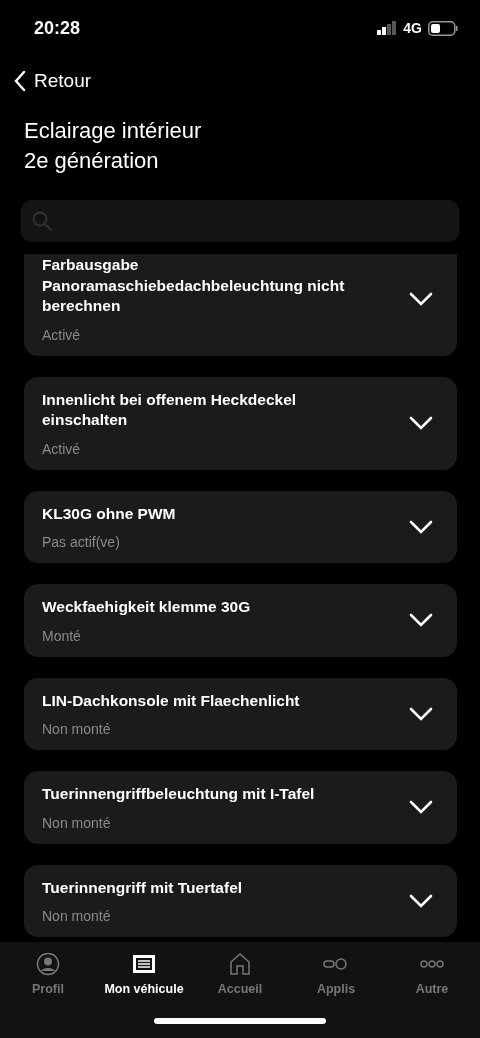  Describe the element at coordinates (143, 887) in the screenshot. I see `setting-name: Tuerinnengriff mit Tuertafel` at that location.